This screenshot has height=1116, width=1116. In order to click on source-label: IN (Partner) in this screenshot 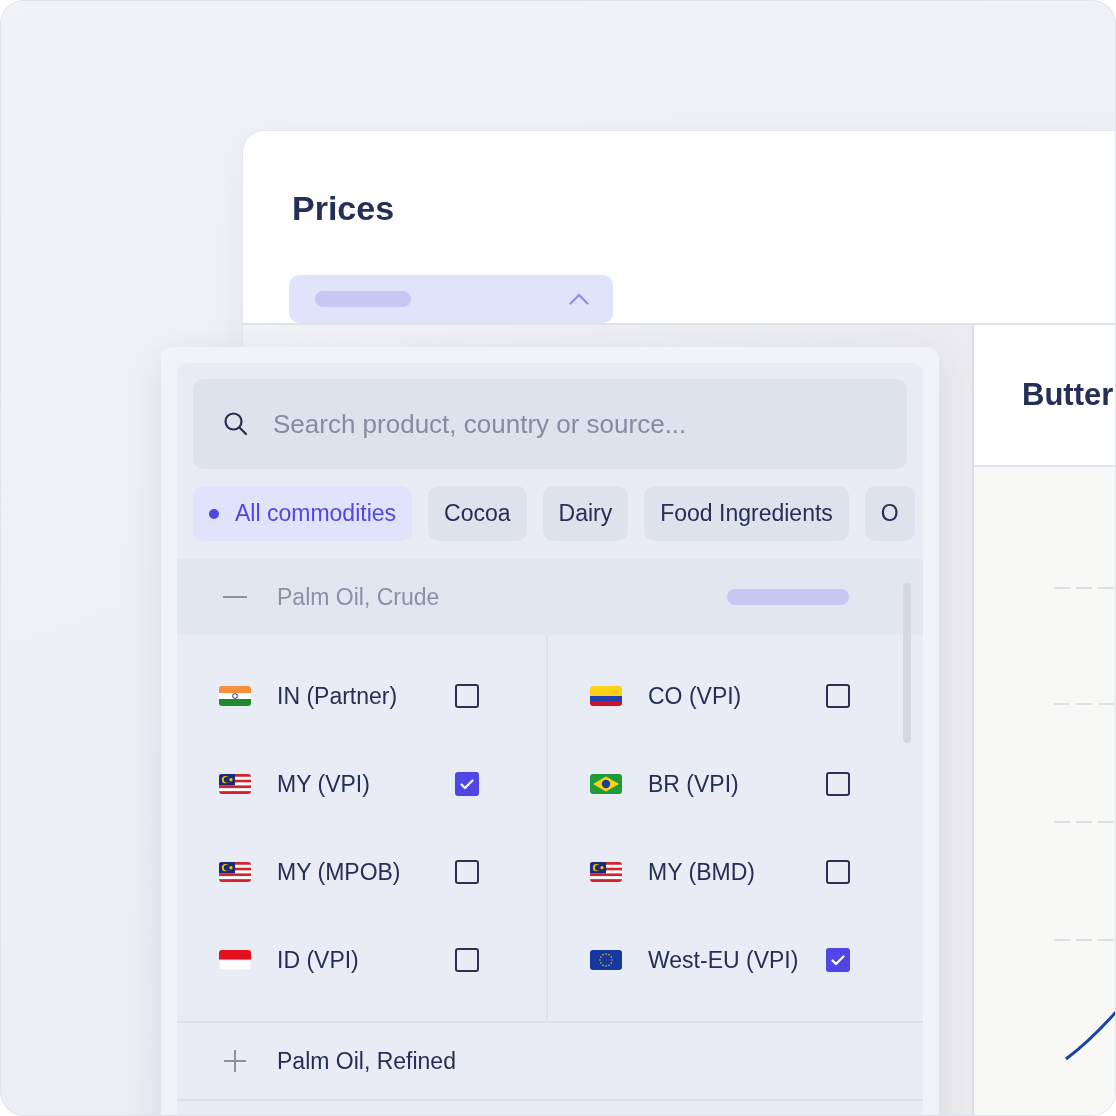, I will do `click(338, 696)`.